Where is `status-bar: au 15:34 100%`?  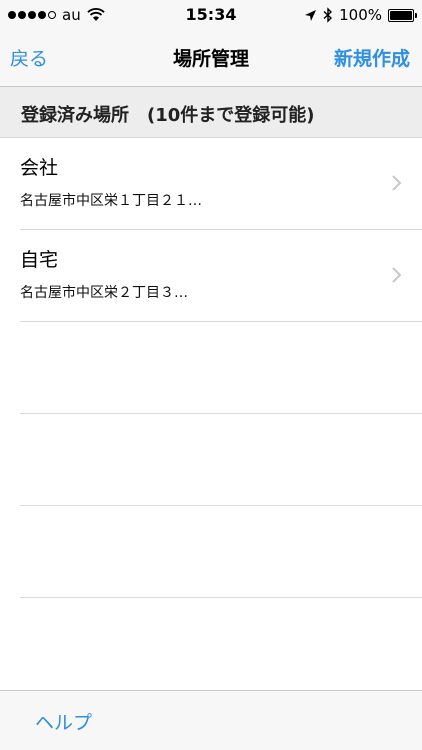
status-bar: au 15:34 100% is located at coordinates (211, 15).